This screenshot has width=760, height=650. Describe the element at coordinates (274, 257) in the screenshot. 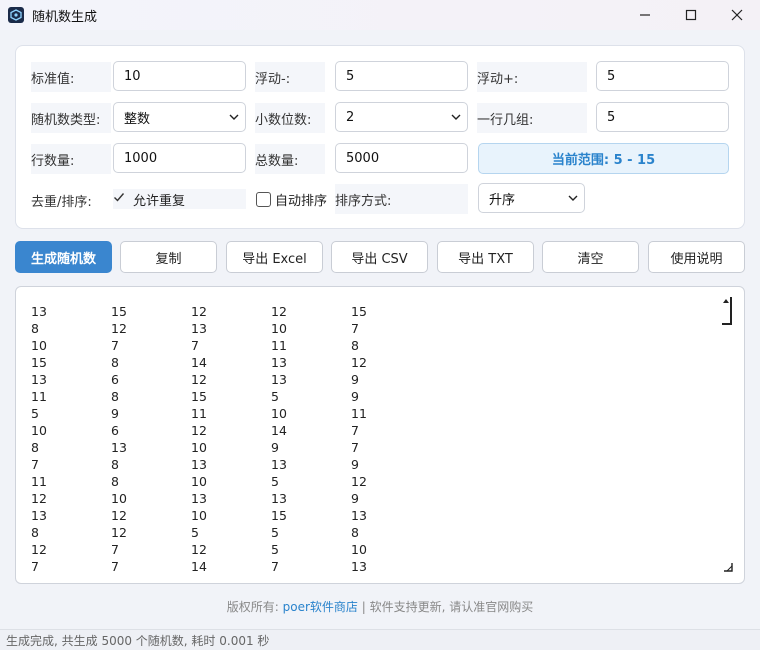

I see `export-excel-button: 导出 Excel` at that location.